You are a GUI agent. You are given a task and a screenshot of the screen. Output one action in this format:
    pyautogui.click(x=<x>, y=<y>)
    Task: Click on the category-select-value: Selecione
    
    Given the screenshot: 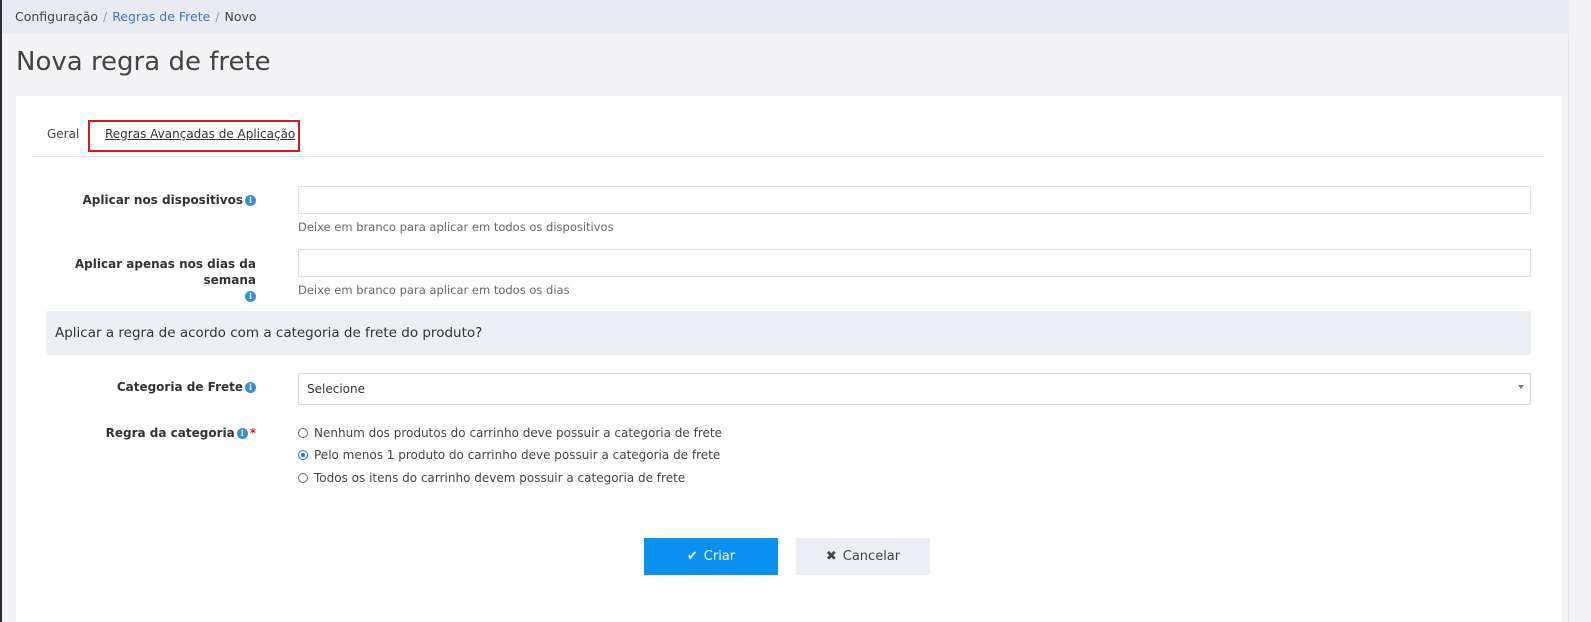 What is the action you would take?
    pyautogui.click(x=336, y=389)
    